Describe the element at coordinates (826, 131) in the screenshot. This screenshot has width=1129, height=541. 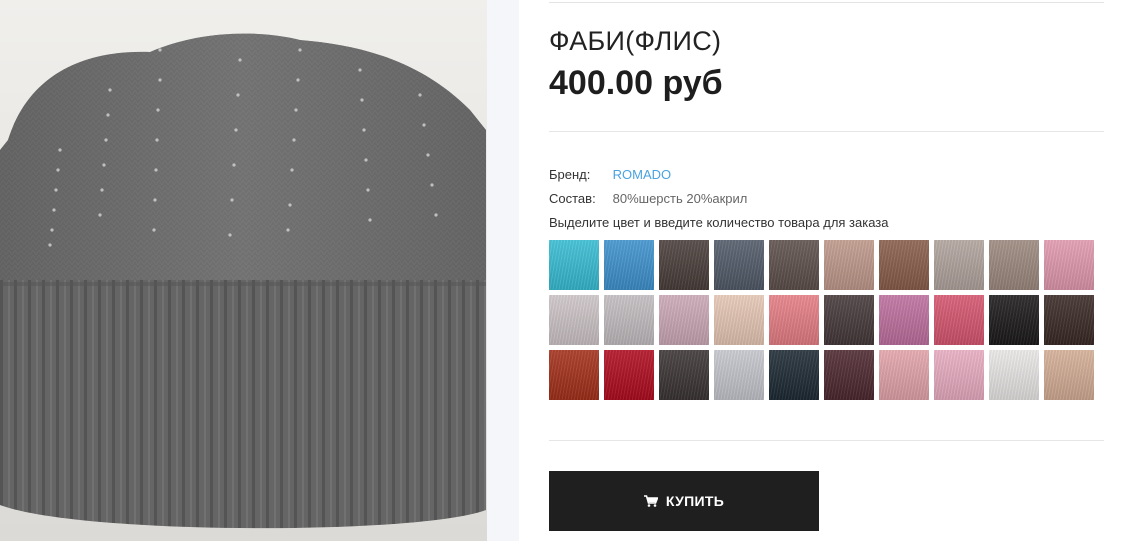
I see `price-divider` at that location.